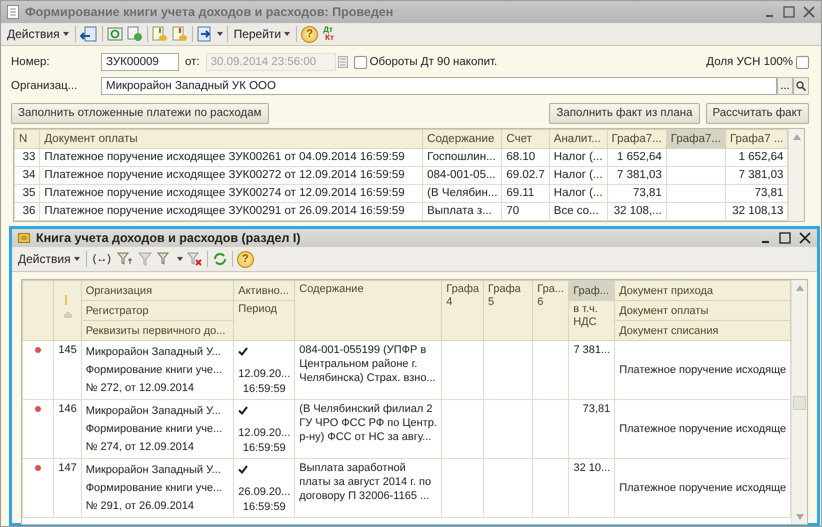 The width and height of the screenshot is (822, 527). Describe the element at coordinates (262, 34) in the screenshot. I see `go-to-menu: Перейти` at that location.